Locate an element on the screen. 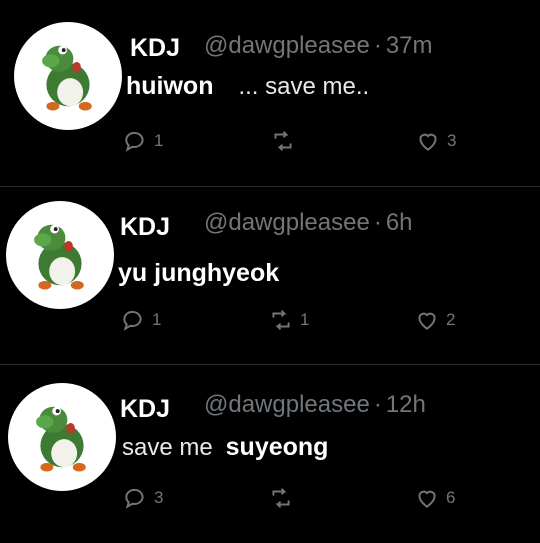 The width and height of the screenshot is (540, 543). tweet-text: huiwon ... save me.. is located at coordinates (247, 86).